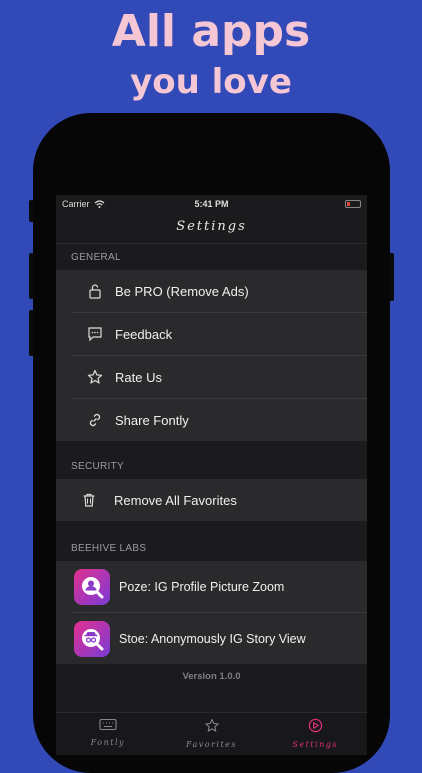 This screenshot has height=773, width=422. I want to click on status-time: 5:41 PM, so click(211, 204).